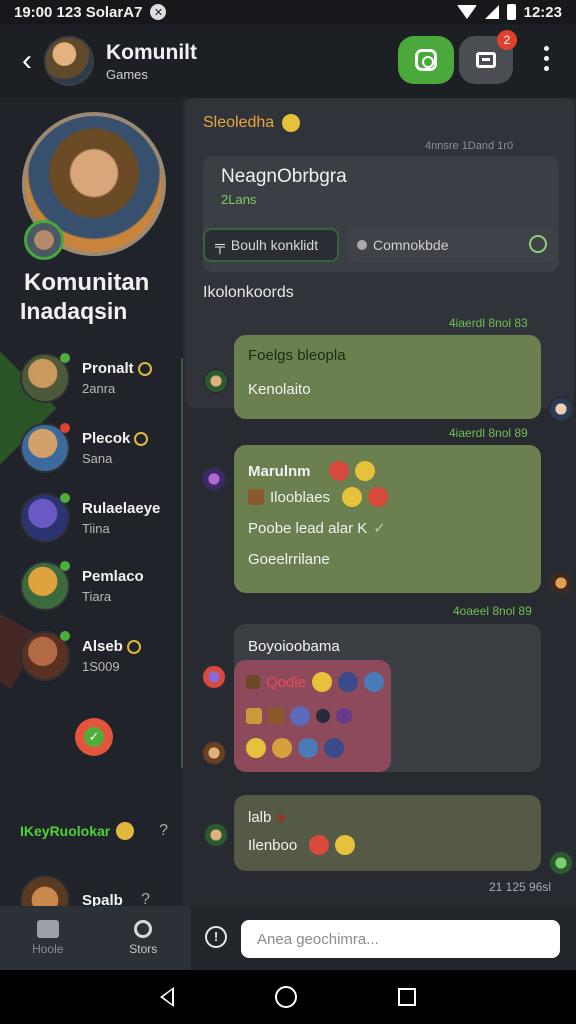  I want to click on message-line: Kenolaito, so click(279, 389).